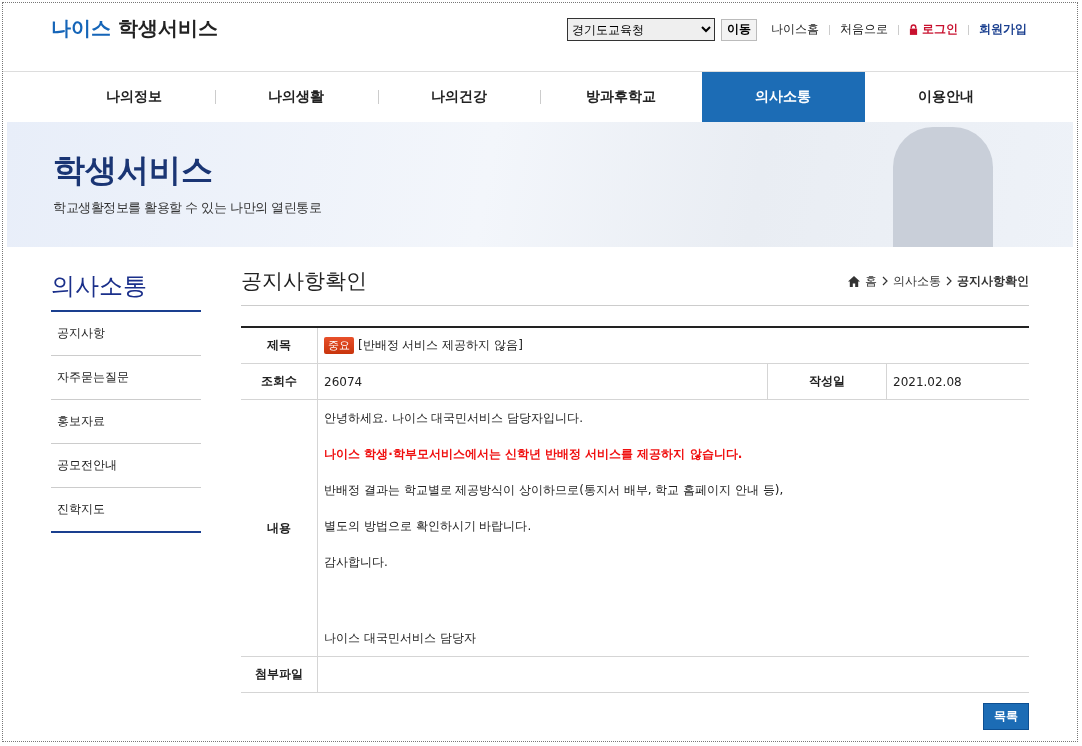  I want to click on breadcrumb-link: 공지사항확인, so click(993, 281).